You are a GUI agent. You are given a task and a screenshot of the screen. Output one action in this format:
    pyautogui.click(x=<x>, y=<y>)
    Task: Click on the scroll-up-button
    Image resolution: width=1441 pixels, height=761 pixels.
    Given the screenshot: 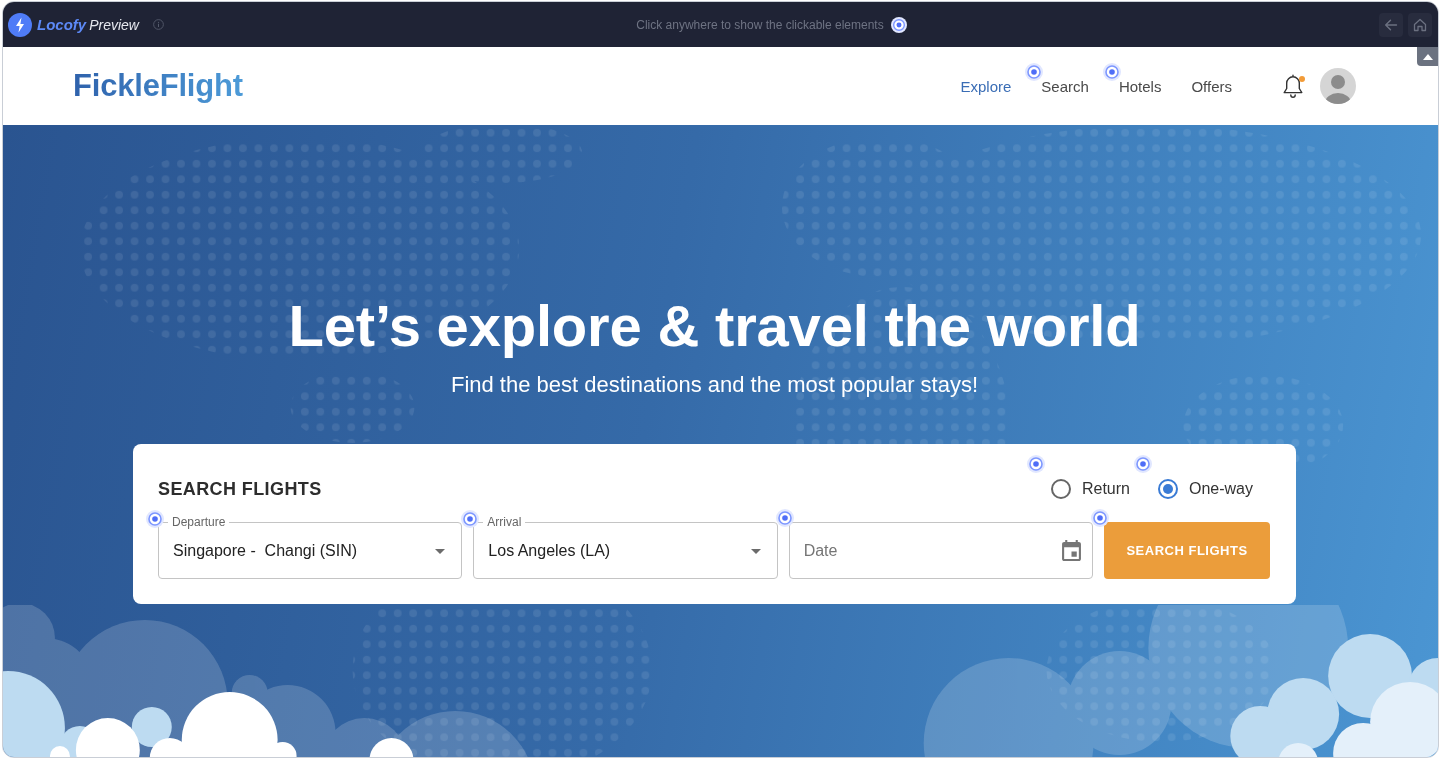 What is the action you would take?
    pyautogui.click(x=1427, y=56)
    